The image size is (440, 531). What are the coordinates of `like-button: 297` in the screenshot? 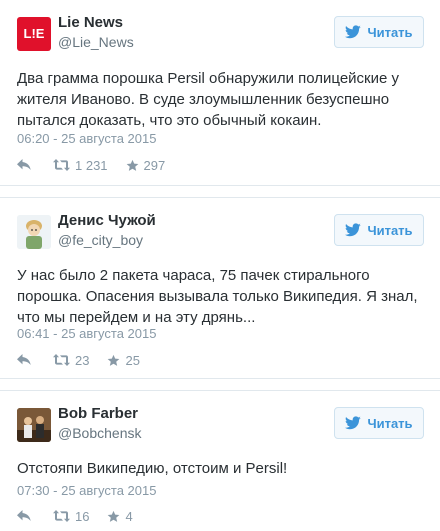 It's located at (146, 165).